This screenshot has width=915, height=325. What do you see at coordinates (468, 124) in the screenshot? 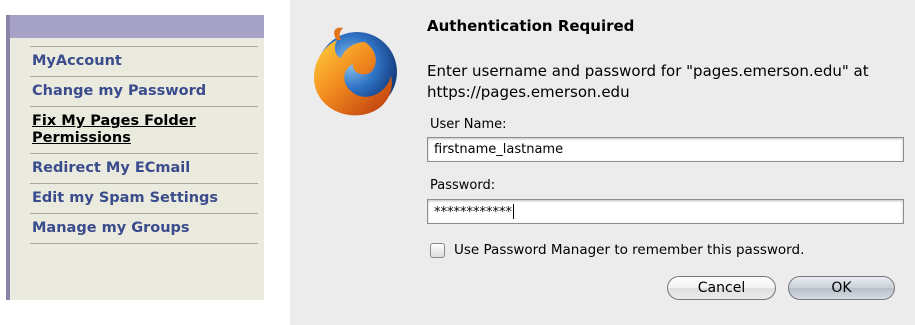
I see `username-label: User Name:` at bounding box center [468, 124].